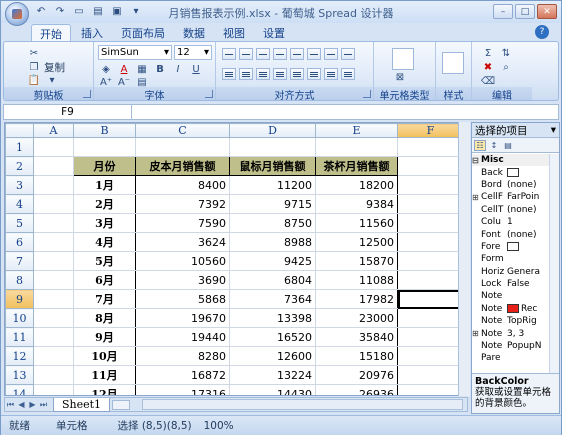 This screenshot has height=435, width=562. Describe the element at coordinates (331, 74) in the screenshot. I see `increase-indent-icon` at that location.